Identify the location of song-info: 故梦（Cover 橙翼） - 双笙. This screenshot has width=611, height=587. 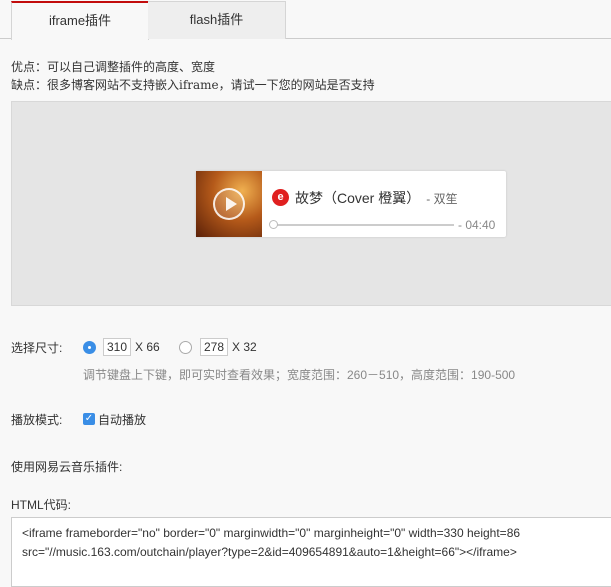
(376, 198).